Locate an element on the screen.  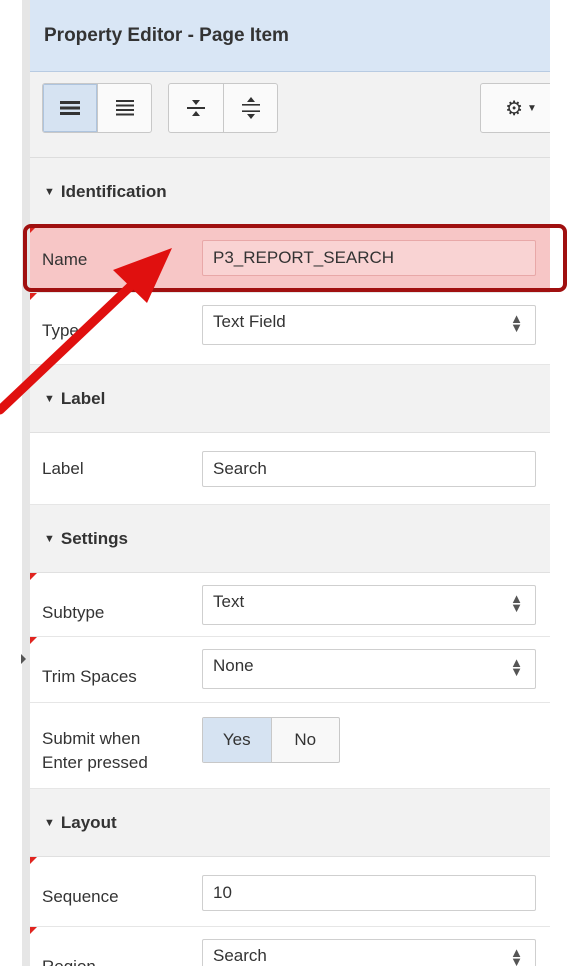
annotation-arrow-icon is located at coordinates (86, 331).